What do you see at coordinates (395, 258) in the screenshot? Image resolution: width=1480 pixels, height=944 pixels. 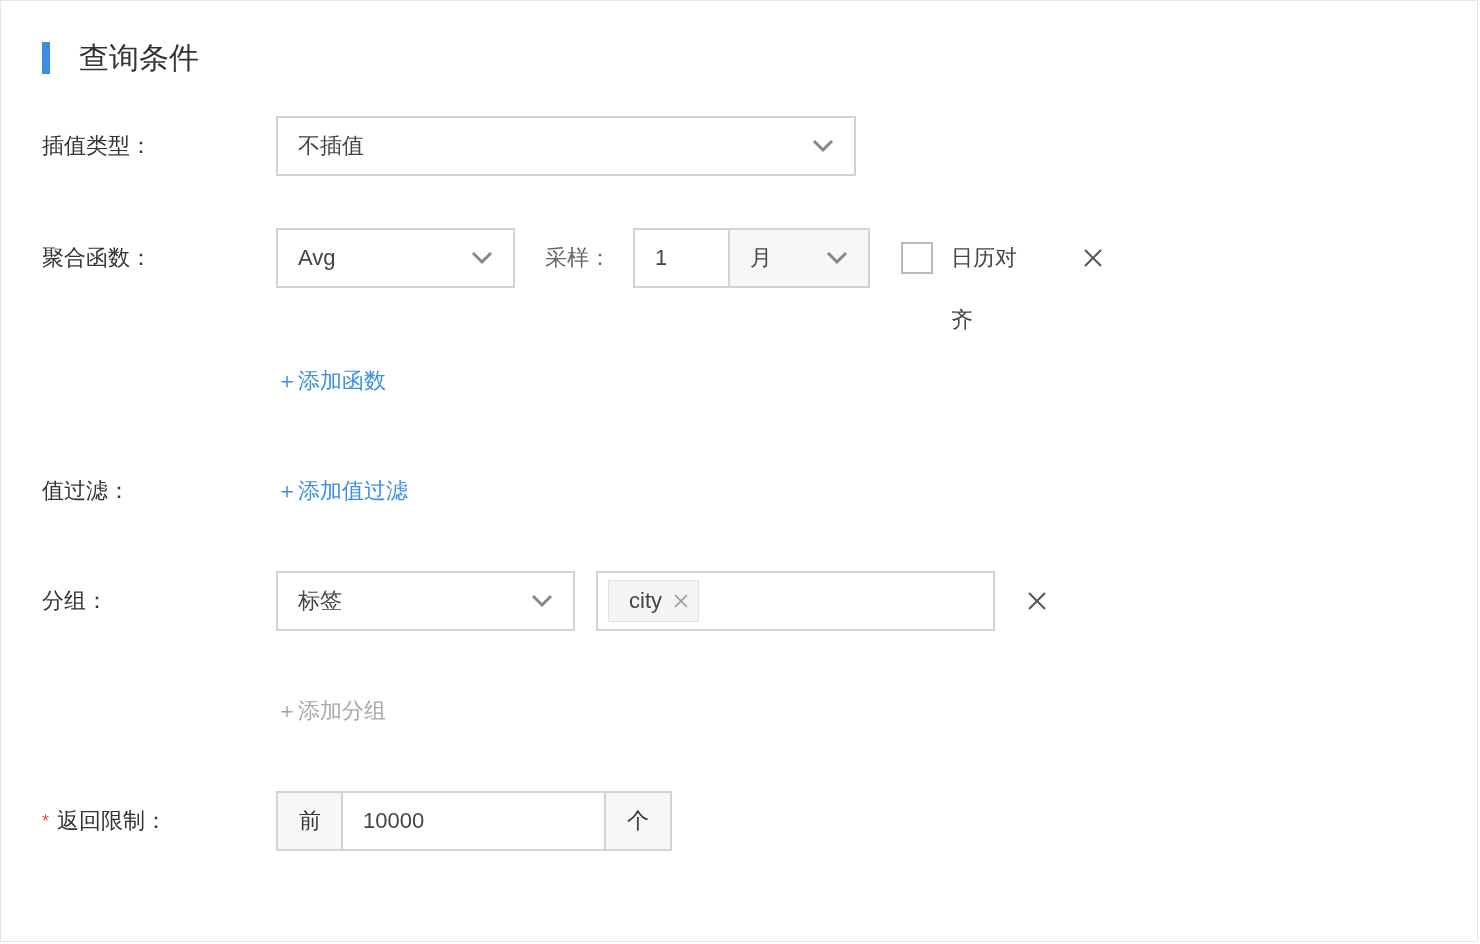 I see `function-select: Avg` at bounding box center [395, 258].